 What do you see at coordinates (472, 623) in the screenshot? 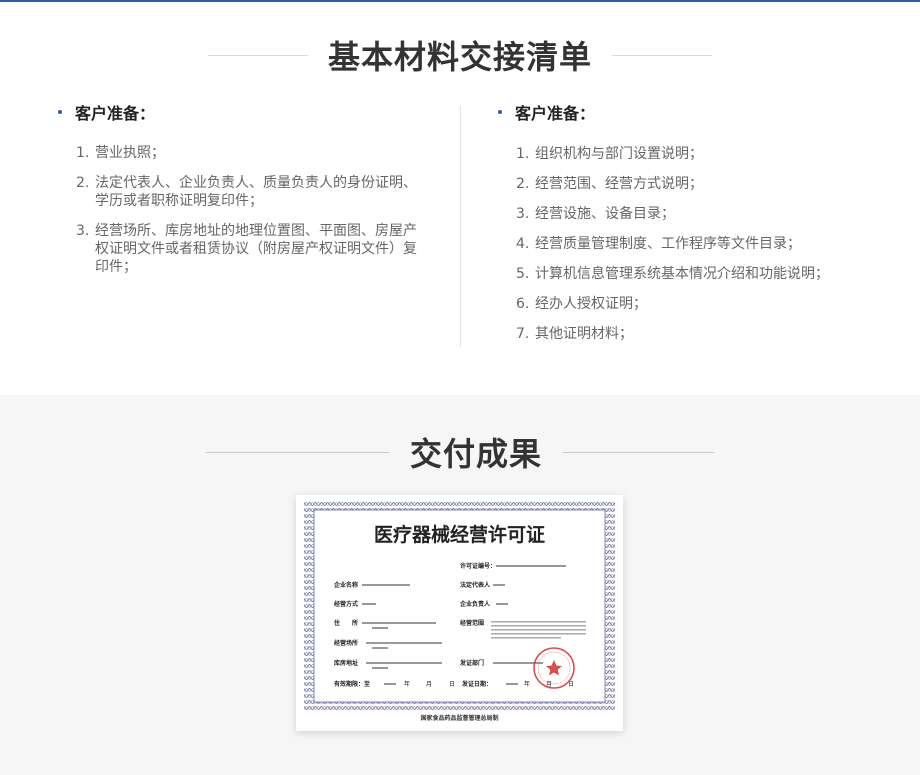
I see `scope-label: 经营范围` at bounding box center [472, 623].